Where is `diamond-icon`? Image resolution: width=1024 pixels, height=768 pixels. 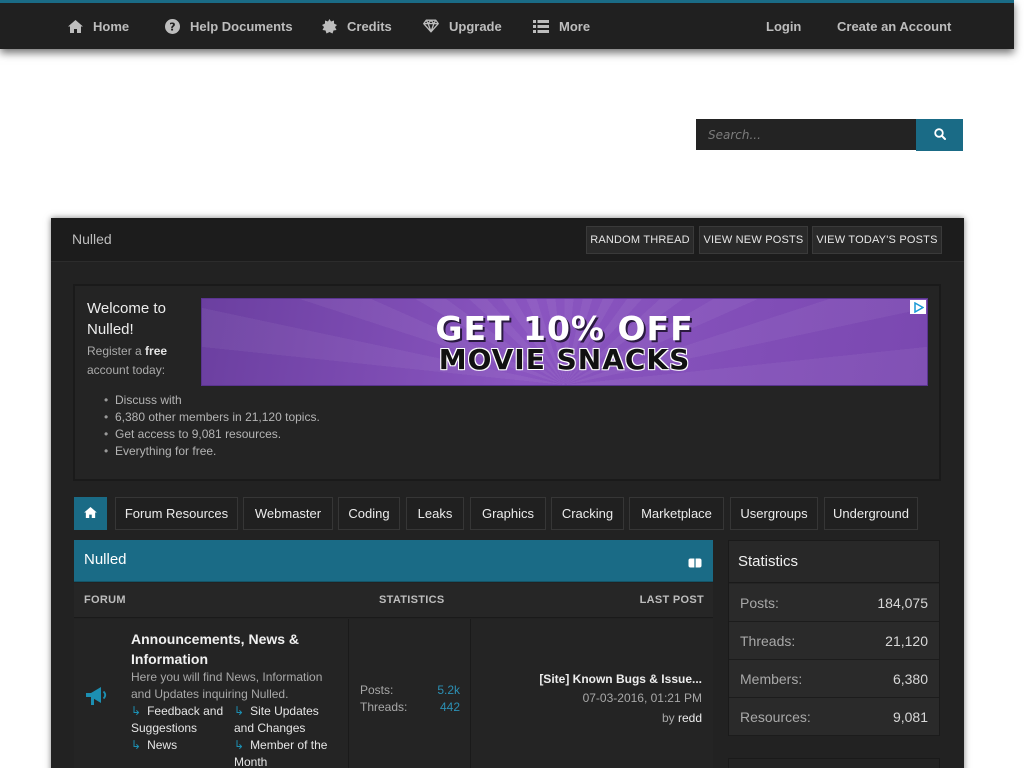 diamond-icon is located at coordinates (431, 26).